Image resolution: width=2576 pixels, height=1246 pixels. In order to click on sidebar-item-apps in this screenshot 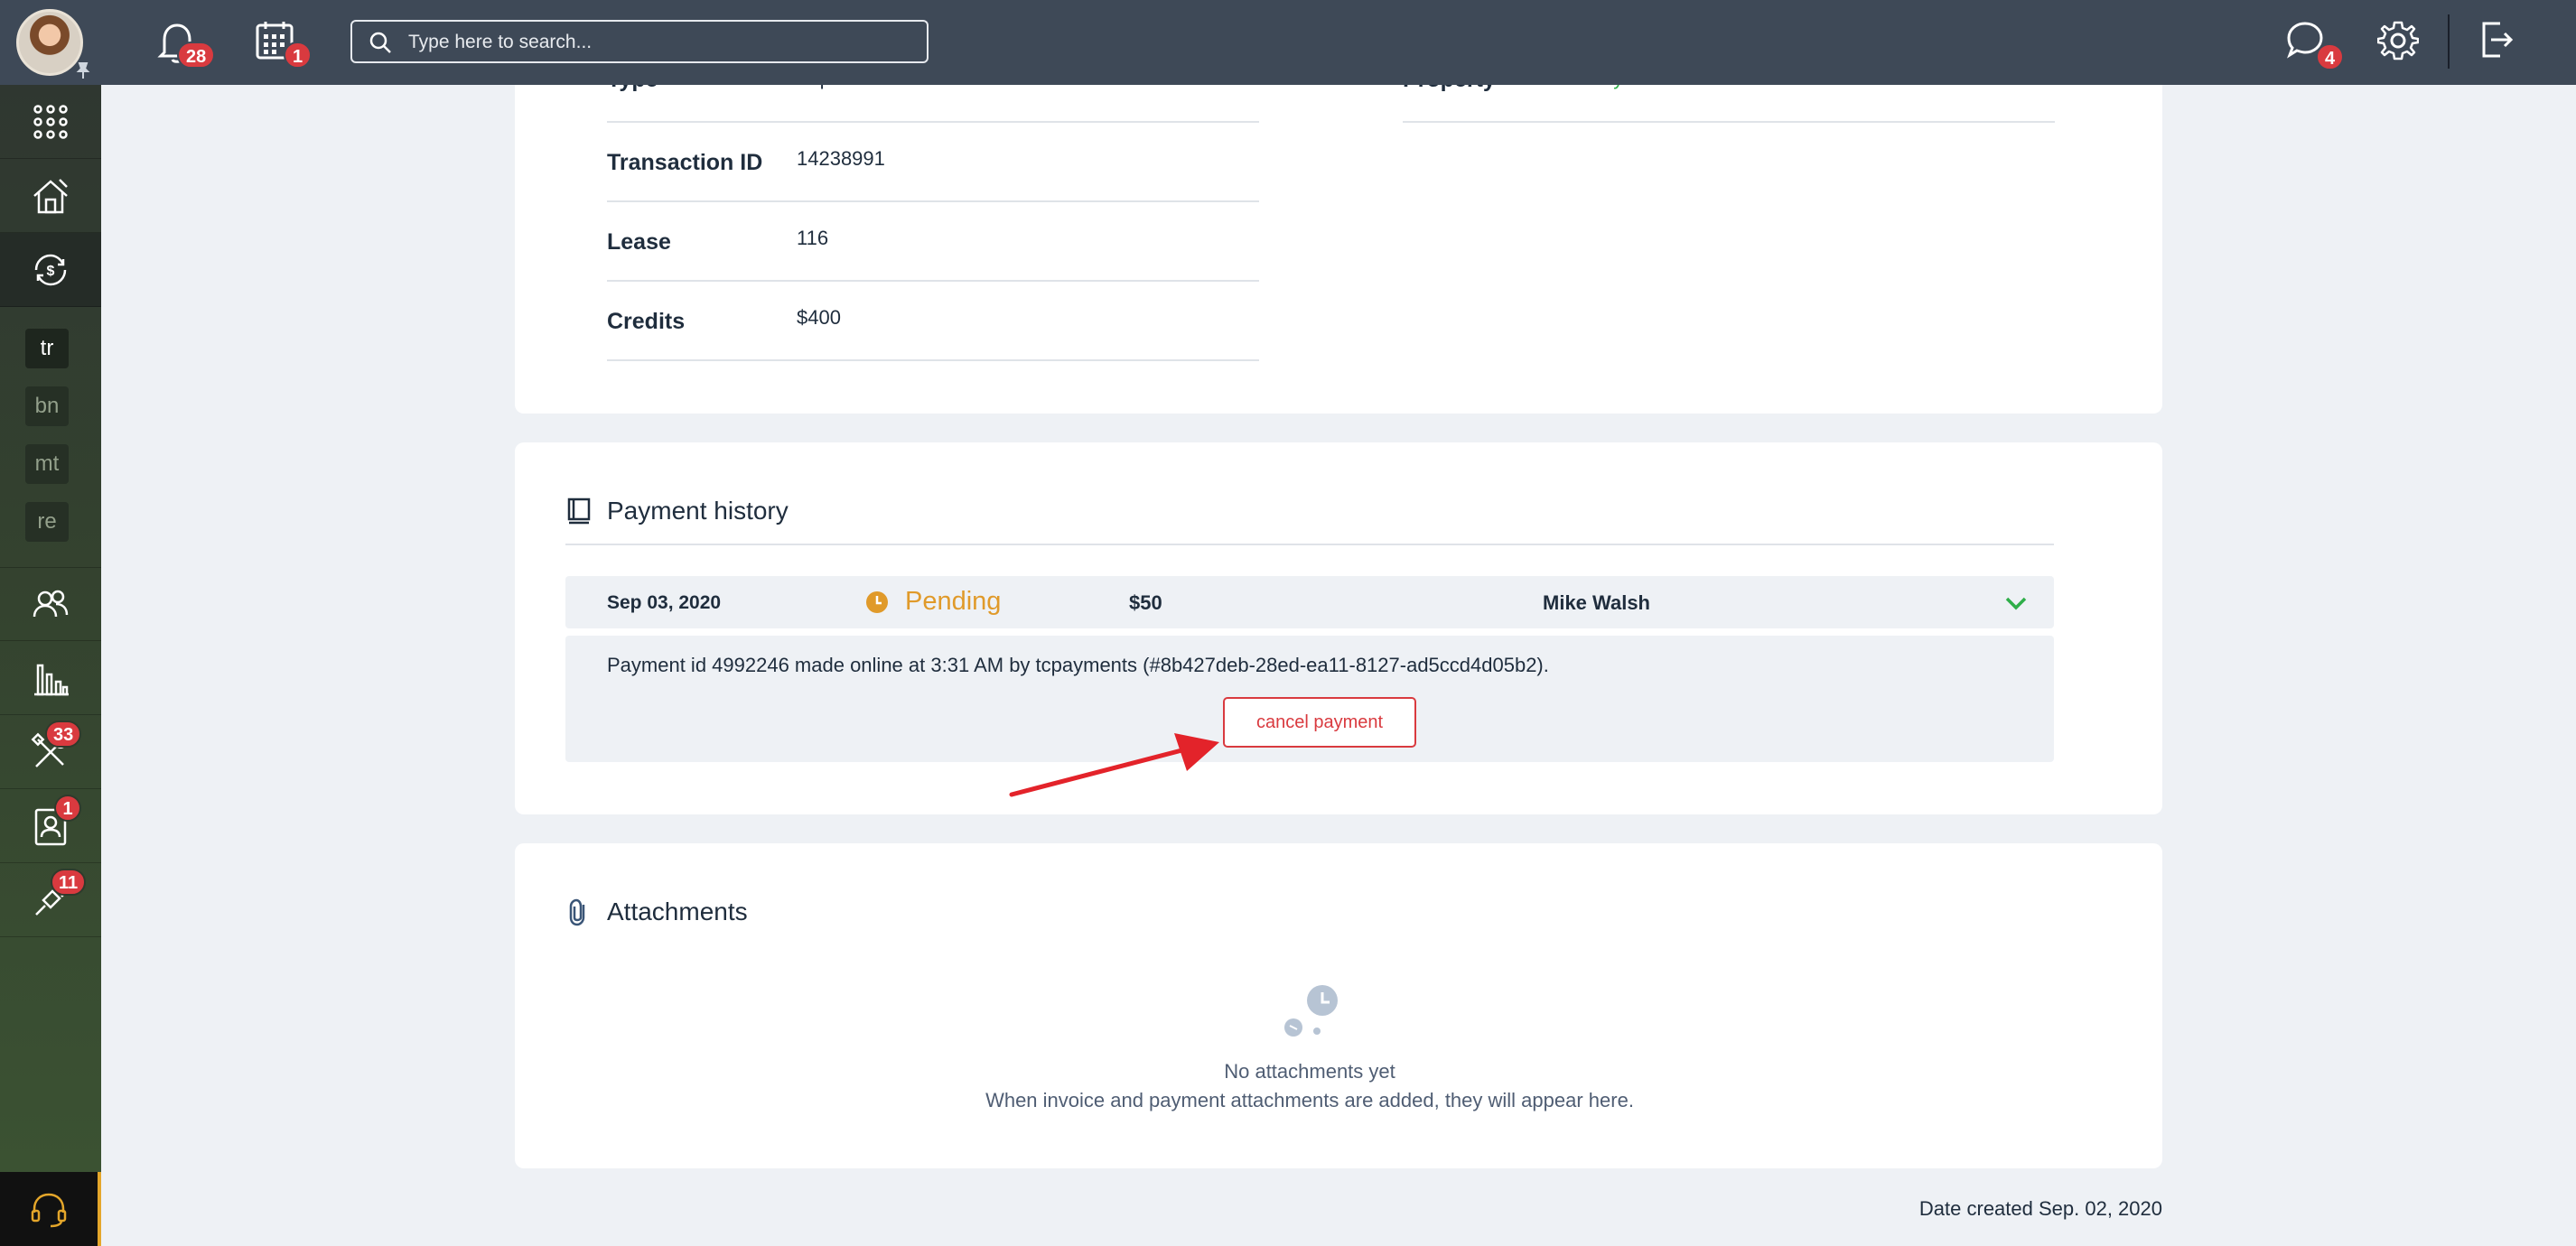, I will do `click(51, 122)`.